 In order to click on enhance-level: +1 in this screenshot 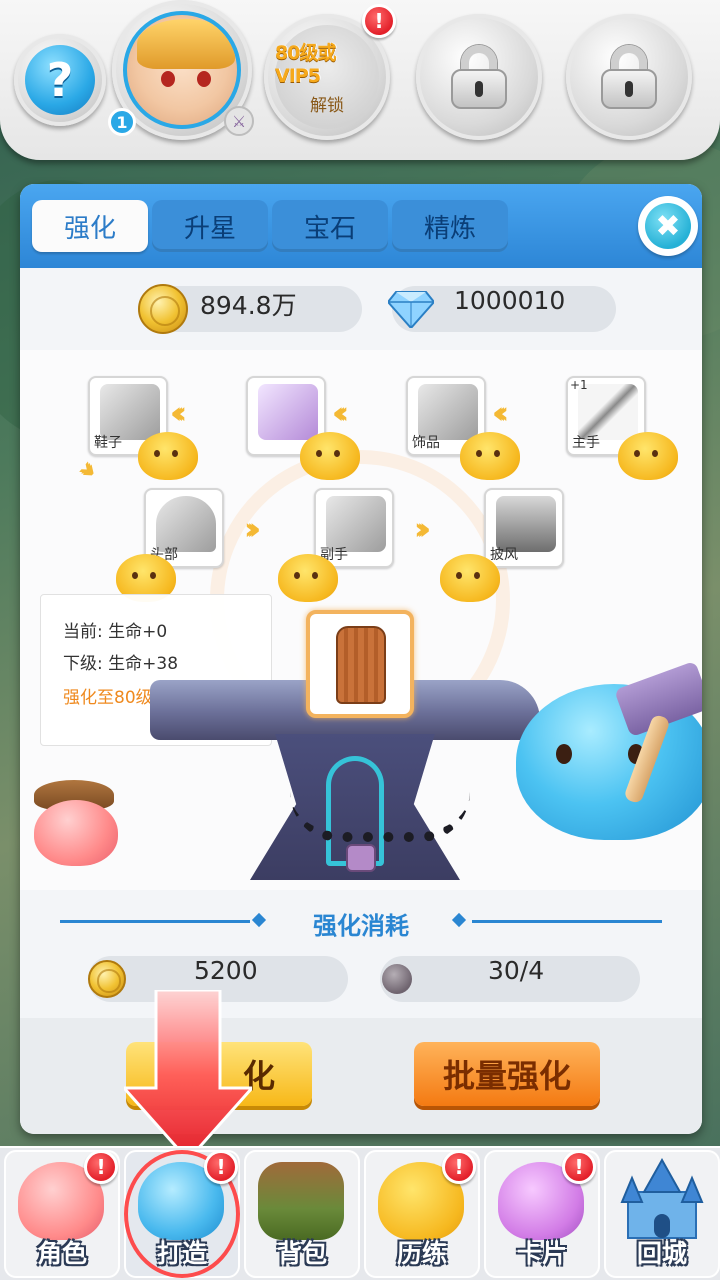, I will do `click(579, 385)`.